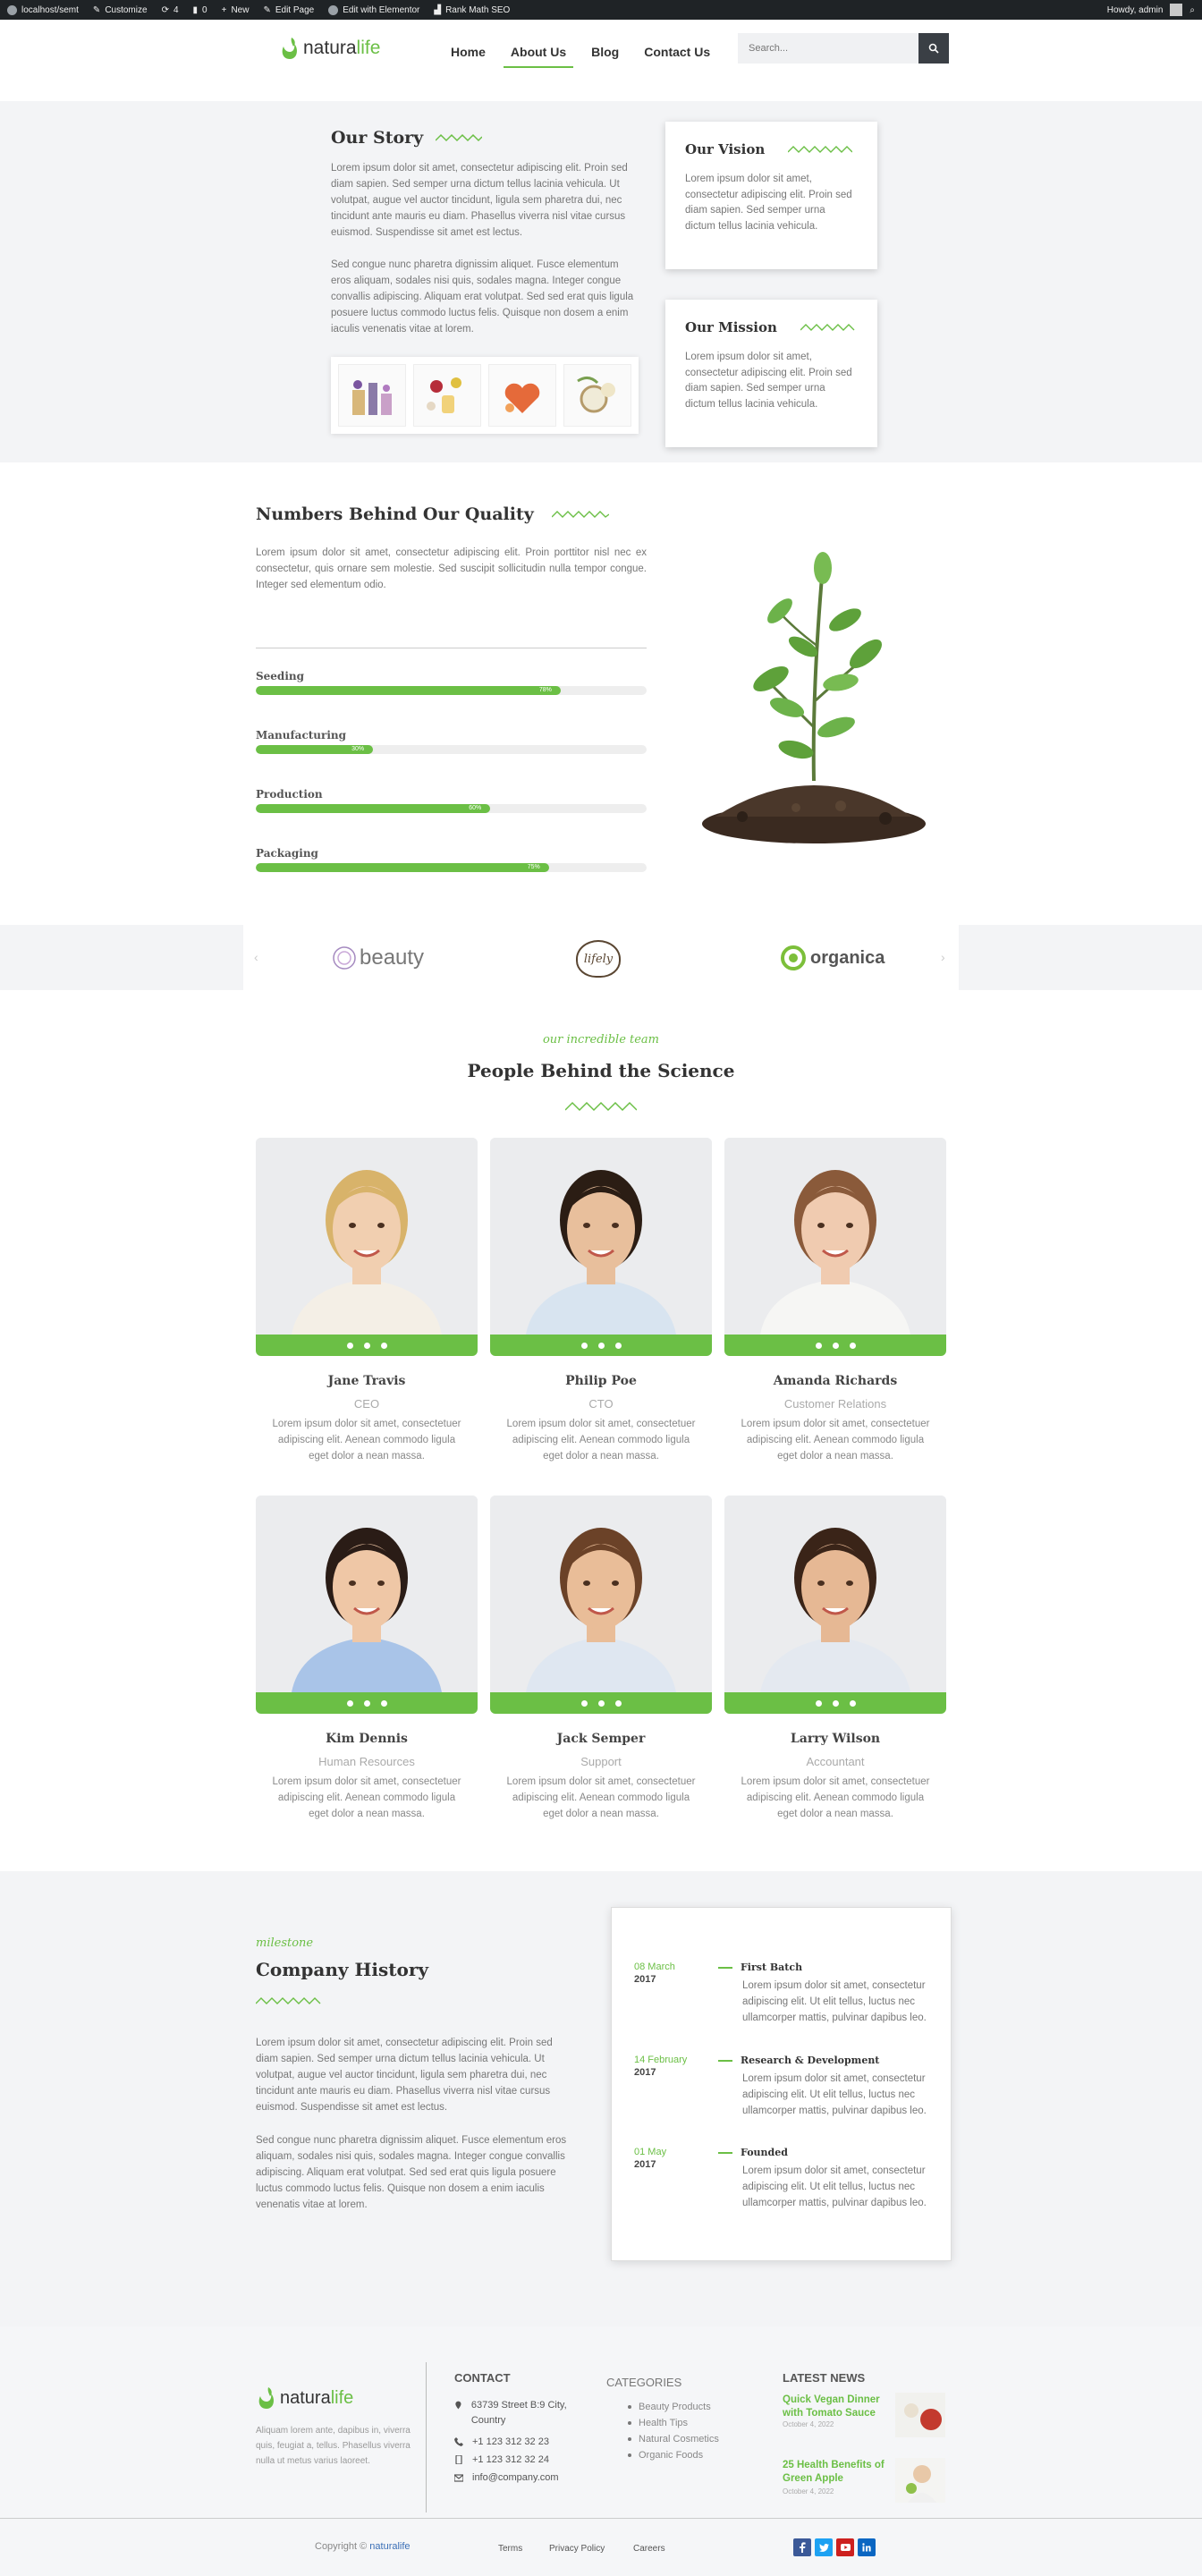 This screenshot has width=1202, height=2576. I want to click on nav-about-us: About Us, so click(538, 53).